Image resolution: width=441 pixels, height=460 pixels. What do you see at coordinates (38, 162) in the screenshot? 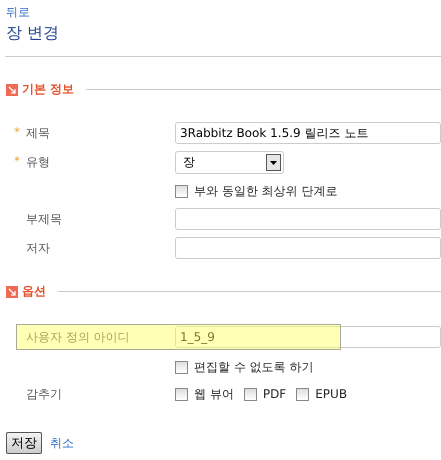
I see `field-label: 유형` at bounding box center [38, 162].